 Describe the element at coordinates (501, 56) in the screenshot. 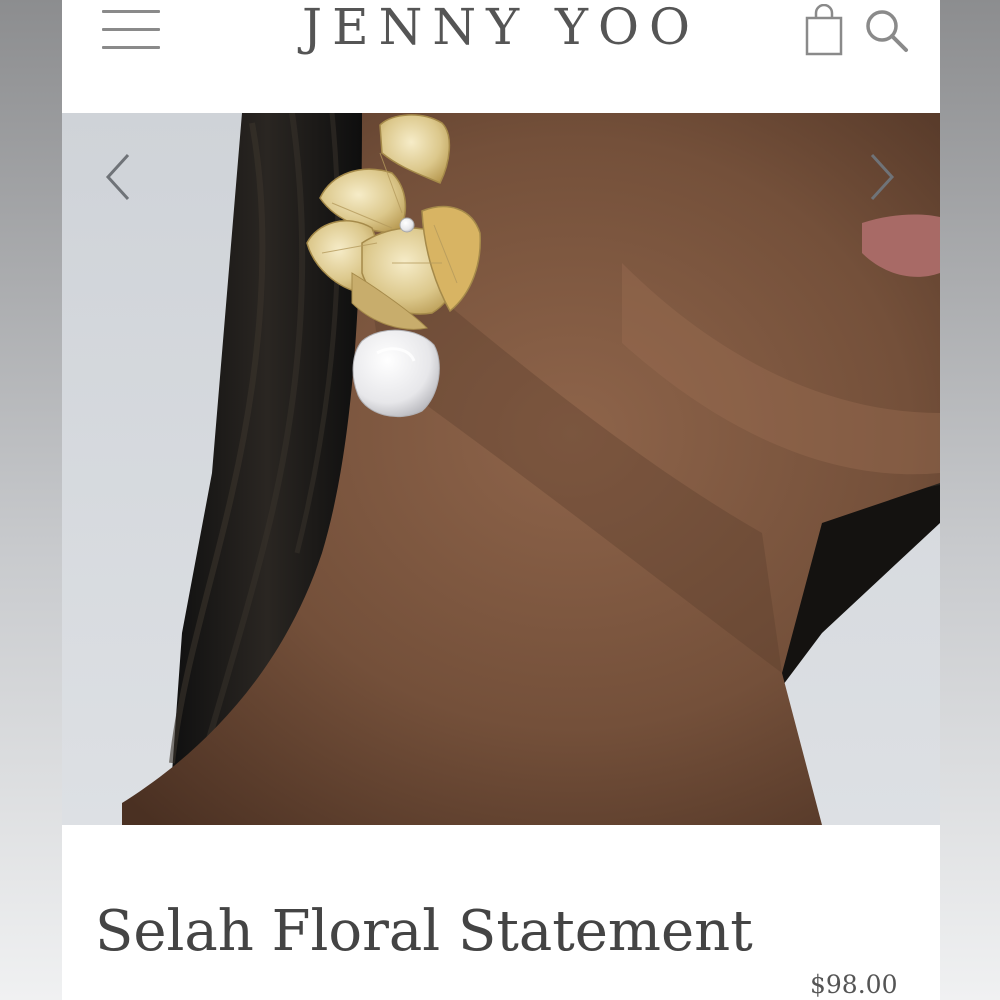

I see `site-header: JENNY YOO` at that location.